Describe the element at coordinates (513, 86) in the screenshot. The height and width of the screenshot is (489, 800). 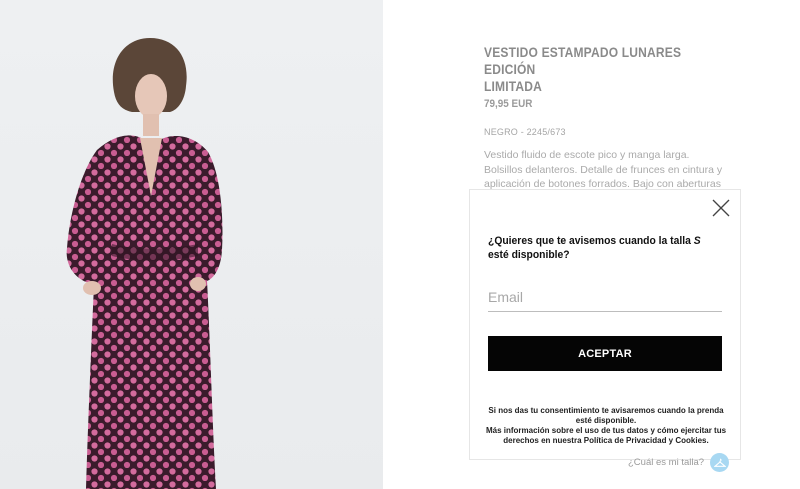
I see `product-title-line2: LIMITADA` at that location.